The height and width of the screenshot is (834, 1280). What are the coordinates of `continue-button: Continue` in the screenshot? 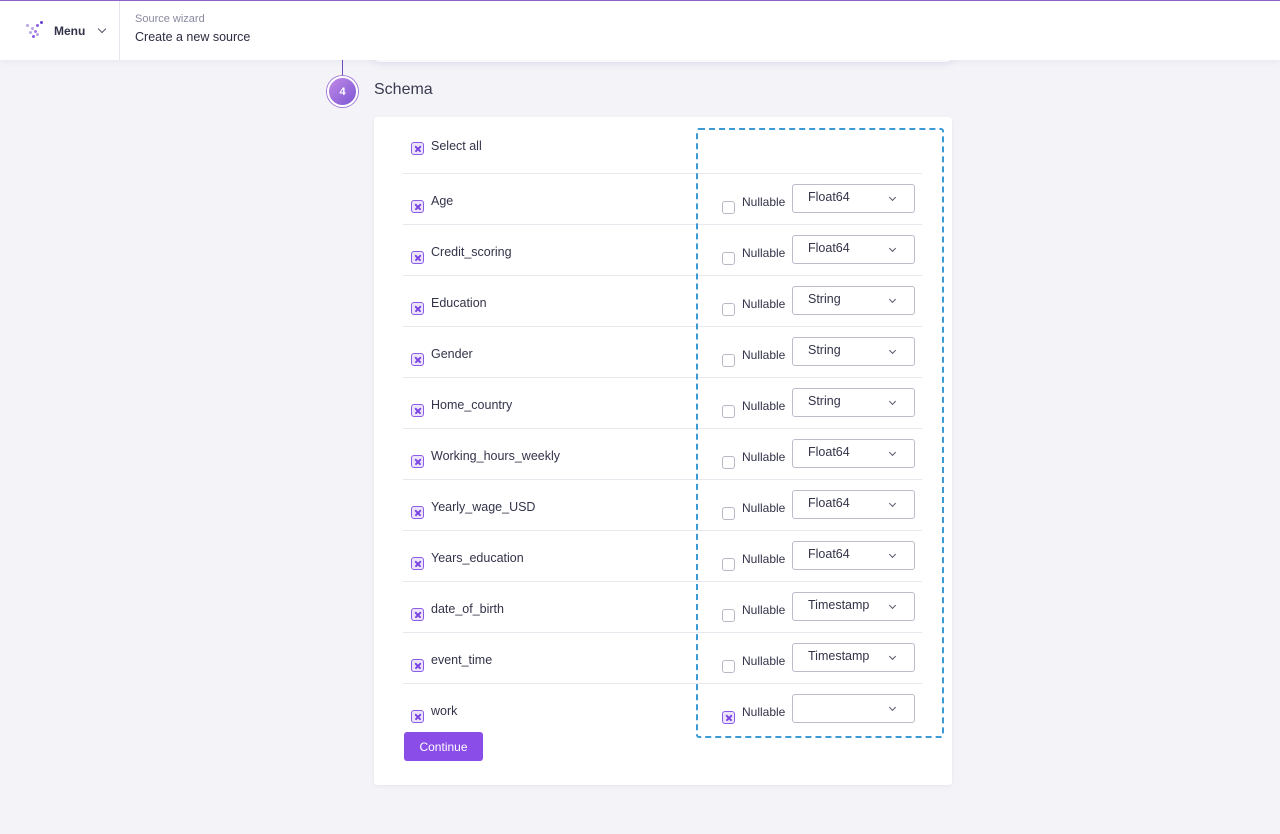 It's located at (443, 746).